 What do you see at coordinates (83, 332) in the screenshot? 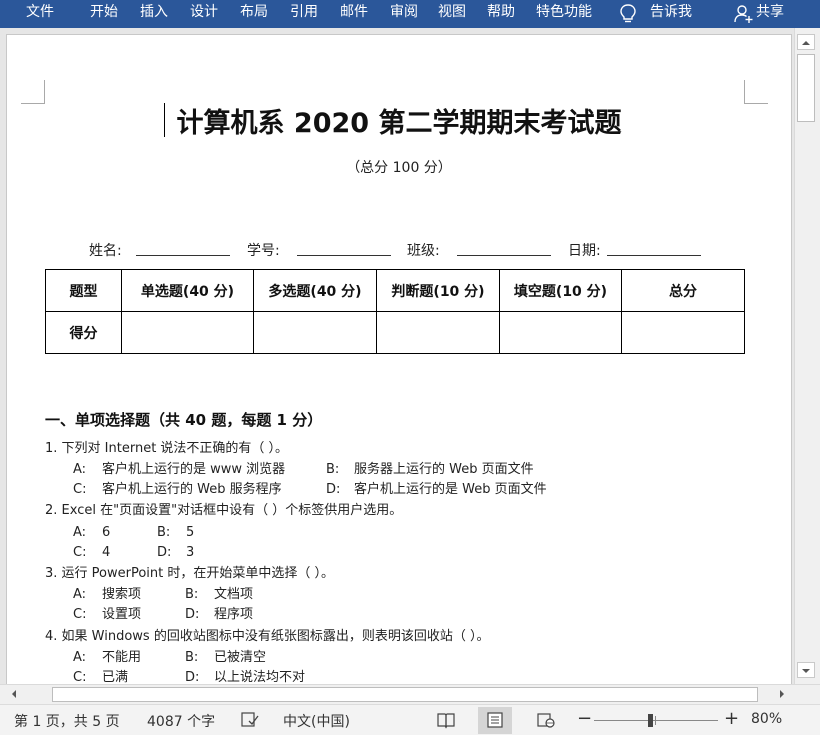
I see `score-table-row-label: 得分` at bounding box center [83, 332].